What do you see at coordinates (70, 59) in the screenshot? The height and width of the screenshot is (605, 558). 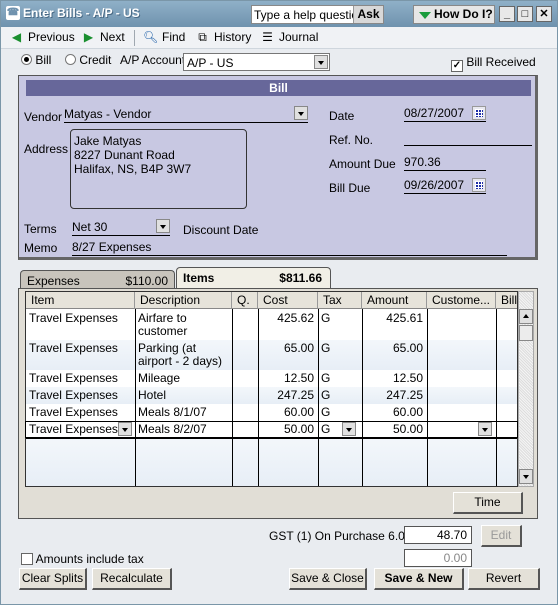 I see `credit-radio-button` at bounding box center [70, 59].